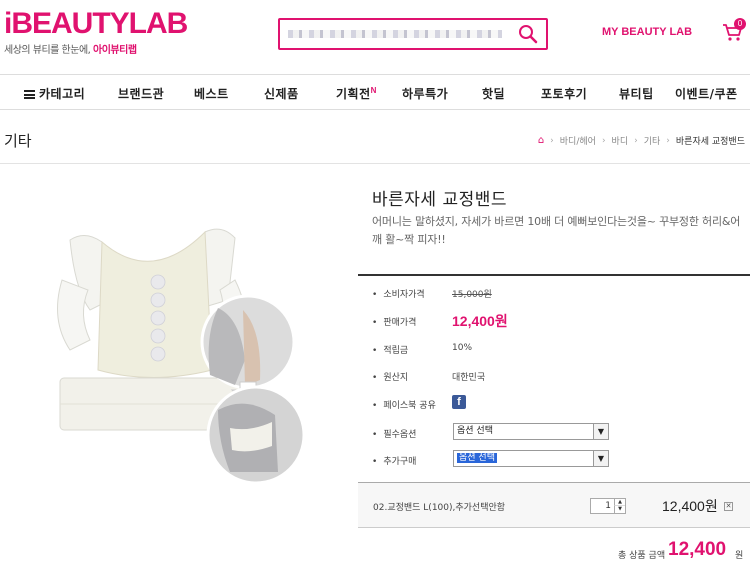  What do you see at coordinates (395, 34) in the screenshot?
I see `search-obscured-text` at bounding box center [395, 34].